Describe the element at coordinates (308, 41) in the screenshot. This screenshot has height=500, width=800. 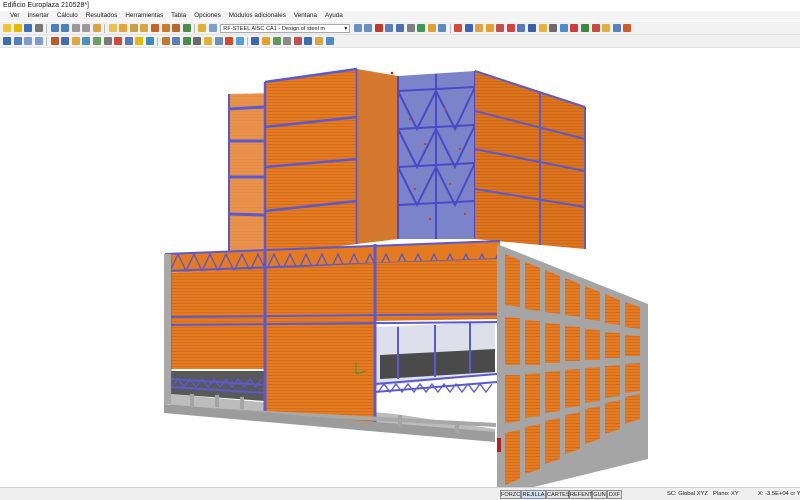
I see `info-icon` at that location.